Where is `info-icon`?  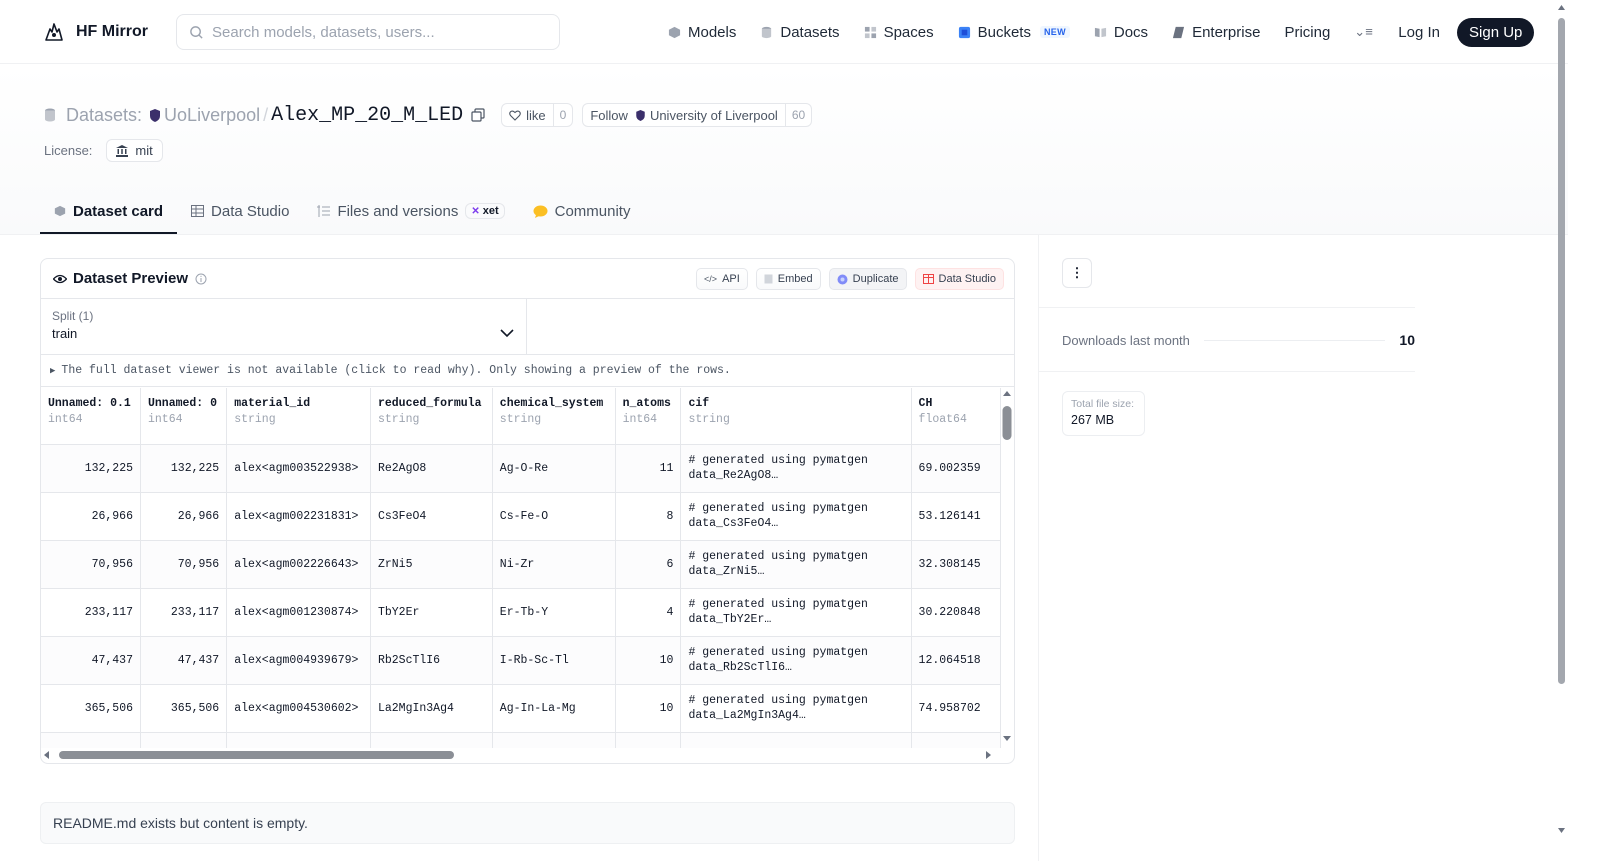
info-icon is located at coordinates (201, 279).